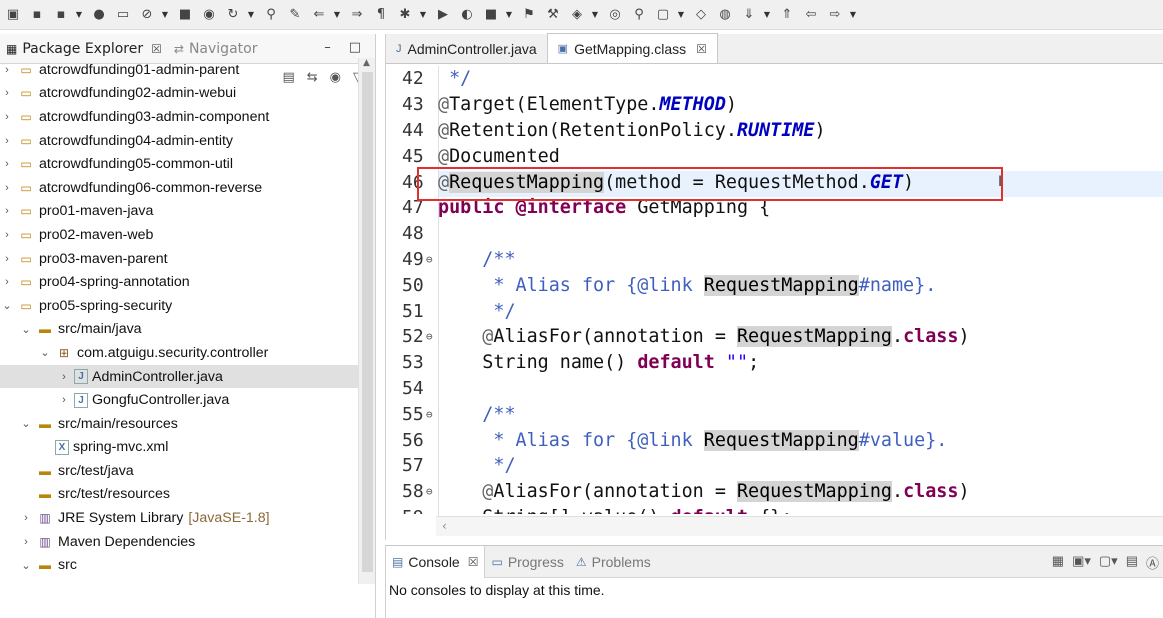  I want to click on prev-edit-icon: ⇑, so click(787, 15).